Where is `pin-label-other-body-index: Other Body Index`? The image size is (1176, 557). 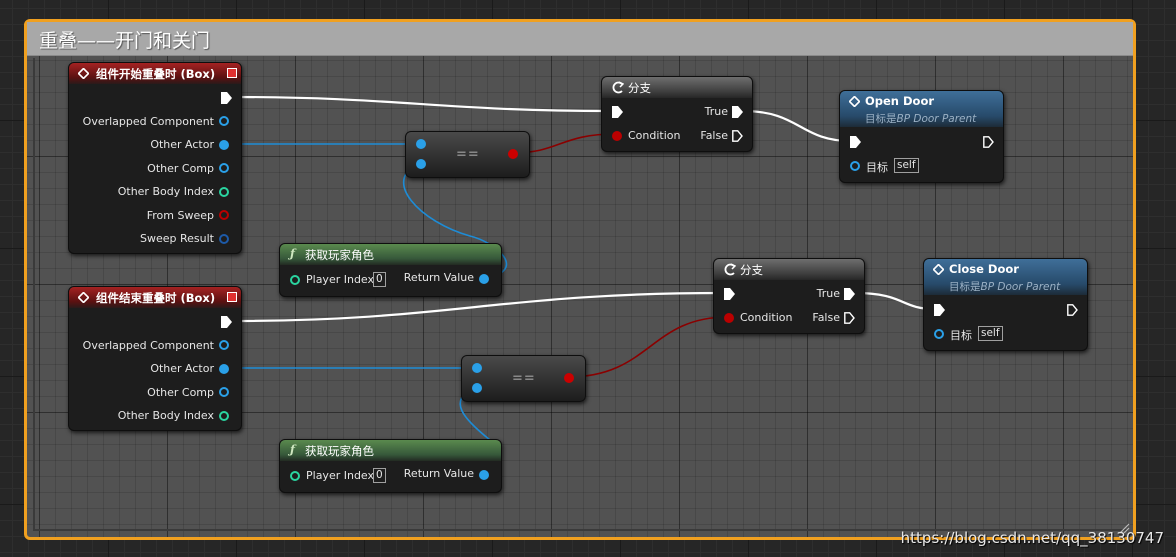
pin-label-other-body-index: Other Body Index is located at coordinates (165, 415).